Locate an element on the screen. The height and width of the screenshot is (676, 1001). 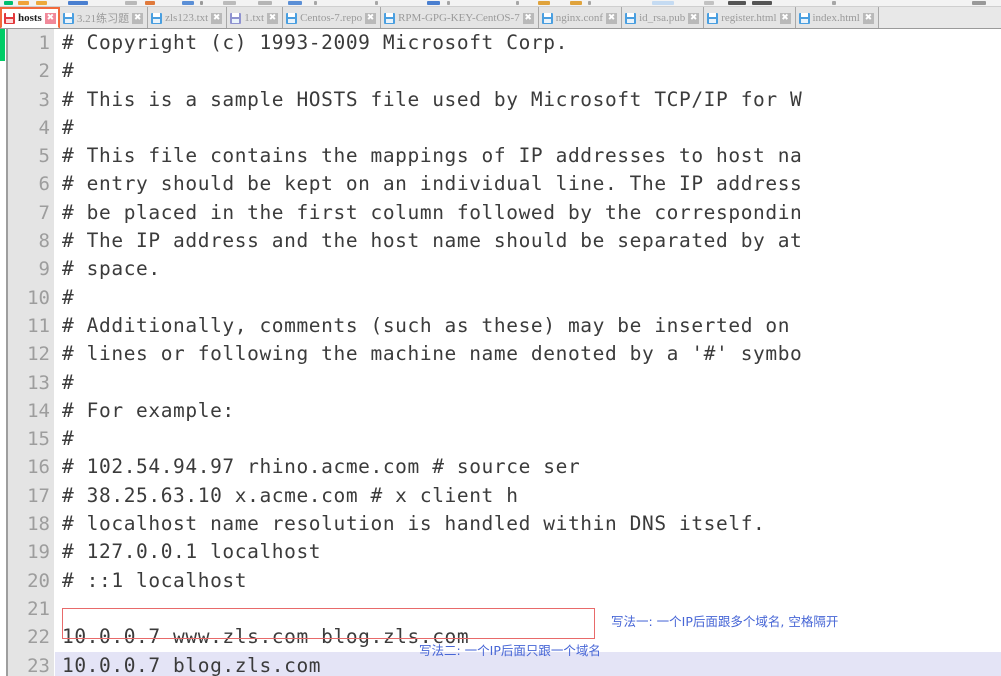
code-line: 17 # 38.25.63.10 x.acme.com # x client h is located at coordinates (500, 496).